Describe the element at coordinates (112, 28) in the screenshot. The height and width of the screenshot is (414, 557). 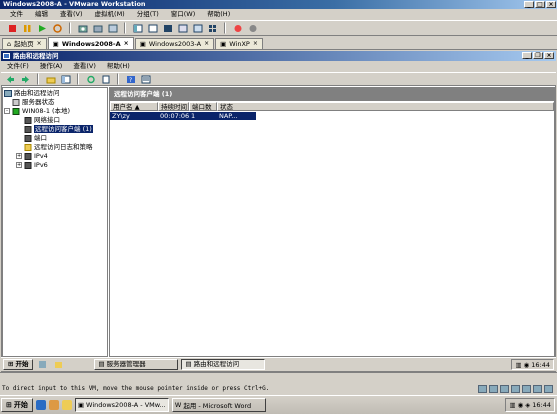
I see `snapshot-manager-icon` at that location.